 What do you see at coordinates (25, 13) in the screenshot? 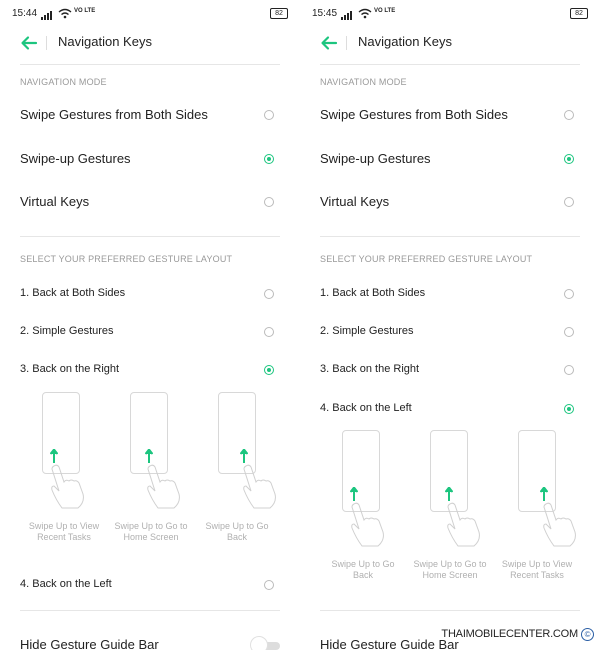
I see `status-time: 15:44` at bounding box center [25, 13].